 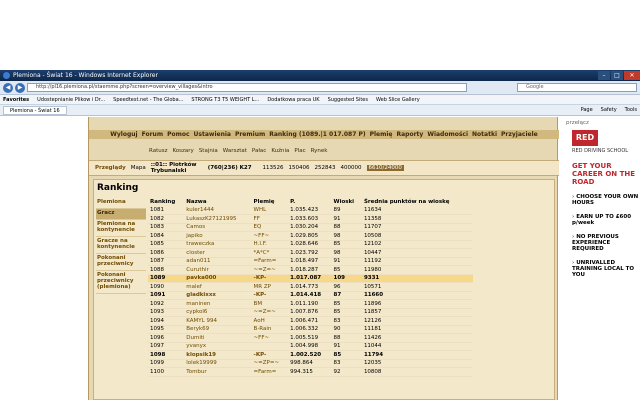 I want to click on ad-header: przełącz, so click(x=601, y=122).